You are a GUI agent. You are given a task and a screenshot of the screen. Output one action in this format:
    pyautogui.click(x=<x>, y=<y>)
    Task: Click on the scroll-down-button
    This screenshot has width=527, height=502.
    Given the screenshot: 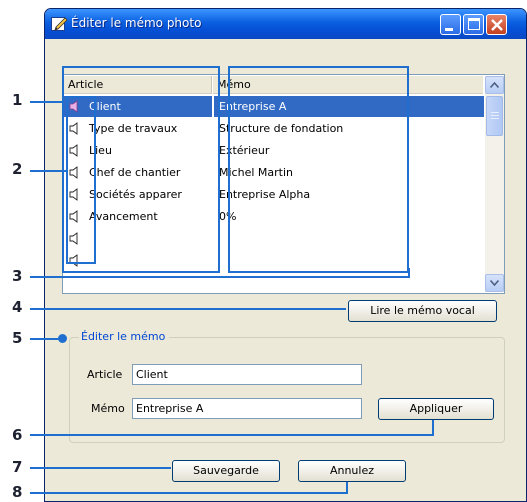 What is the action you would take?
    pyautogui.click(x=494, y=283)
    